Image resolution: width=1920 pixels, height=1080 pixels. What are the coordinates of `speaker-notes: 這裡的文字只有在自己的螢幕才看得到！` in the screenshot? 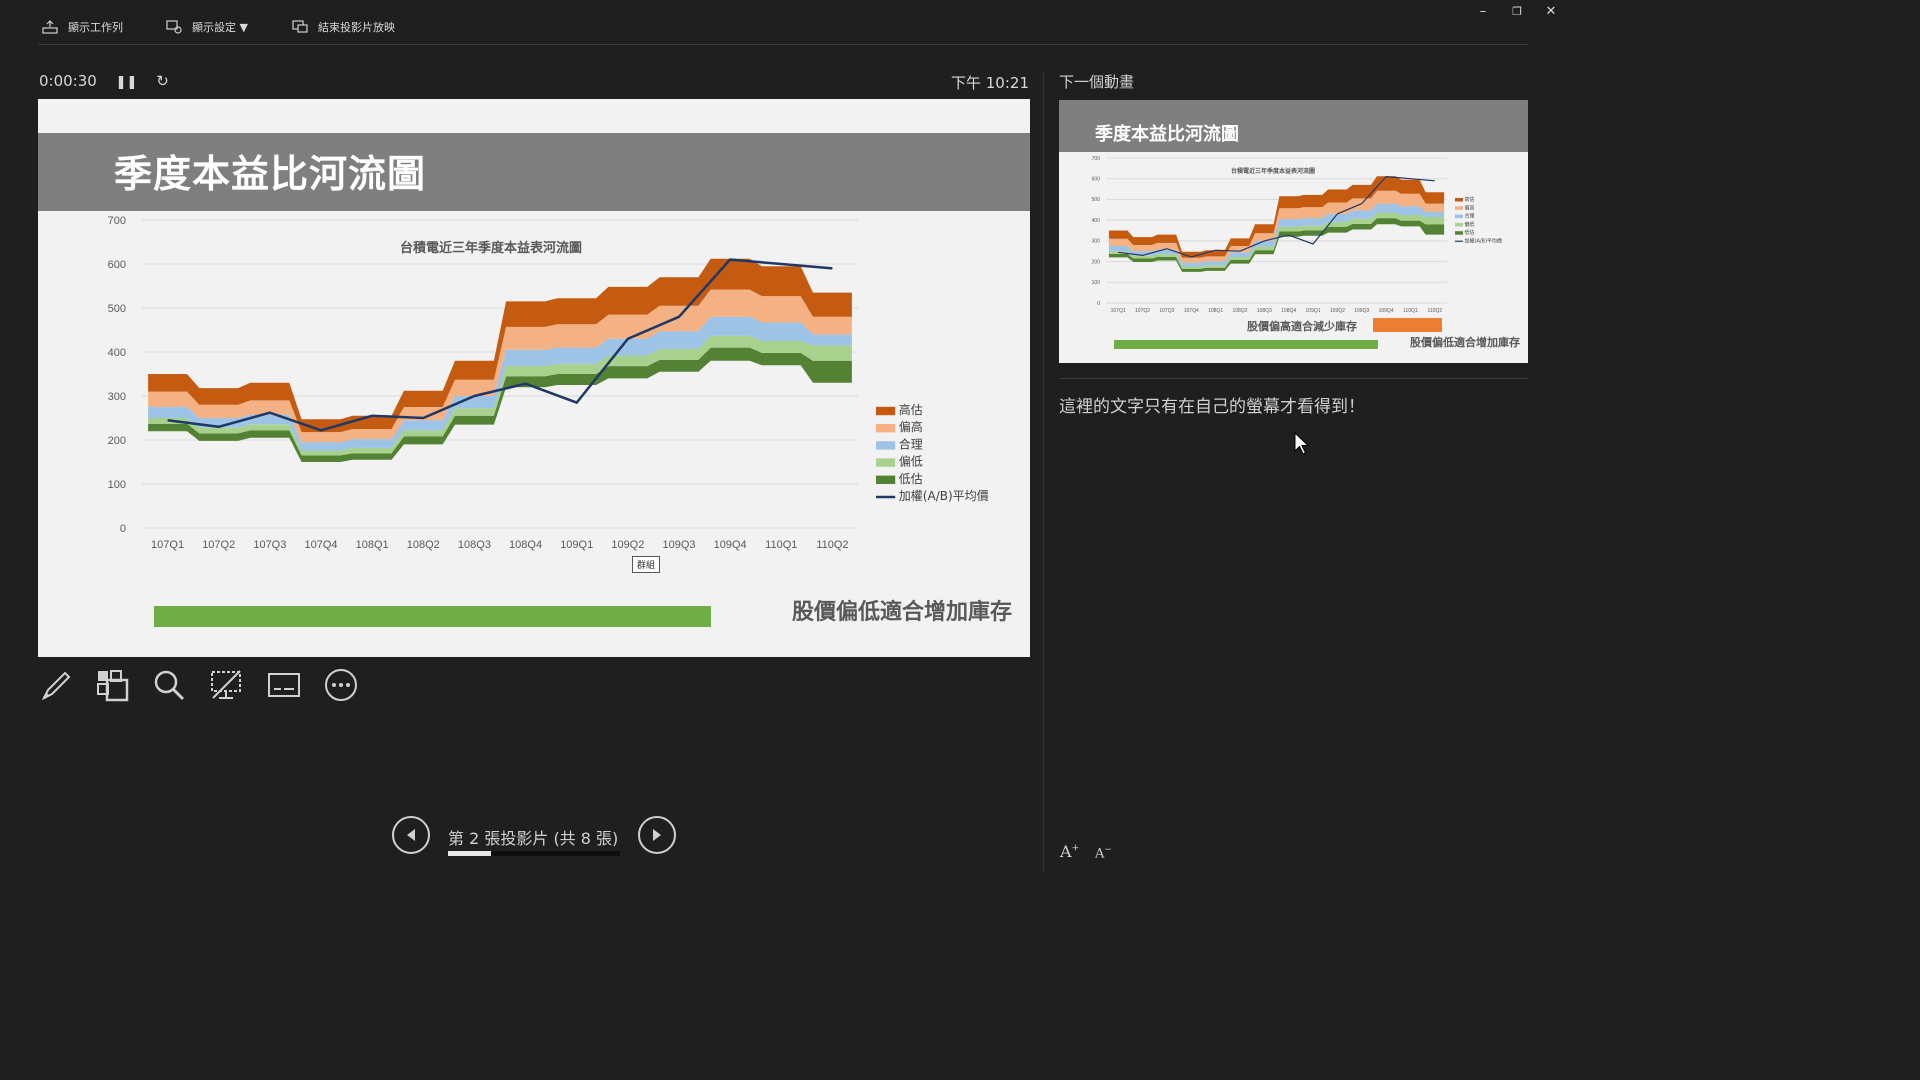 It's located at (1212, 404).